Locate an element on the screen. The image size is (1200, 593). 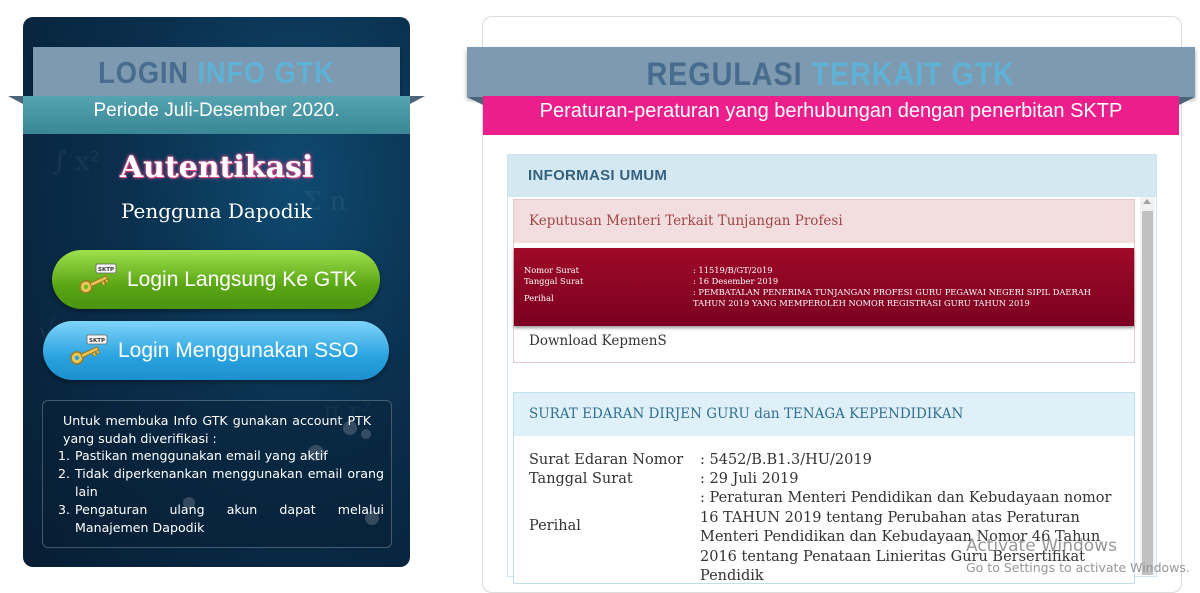
info-list-item: Pastikan menggunakan email yang aktif is located at coordinates (229, 456).